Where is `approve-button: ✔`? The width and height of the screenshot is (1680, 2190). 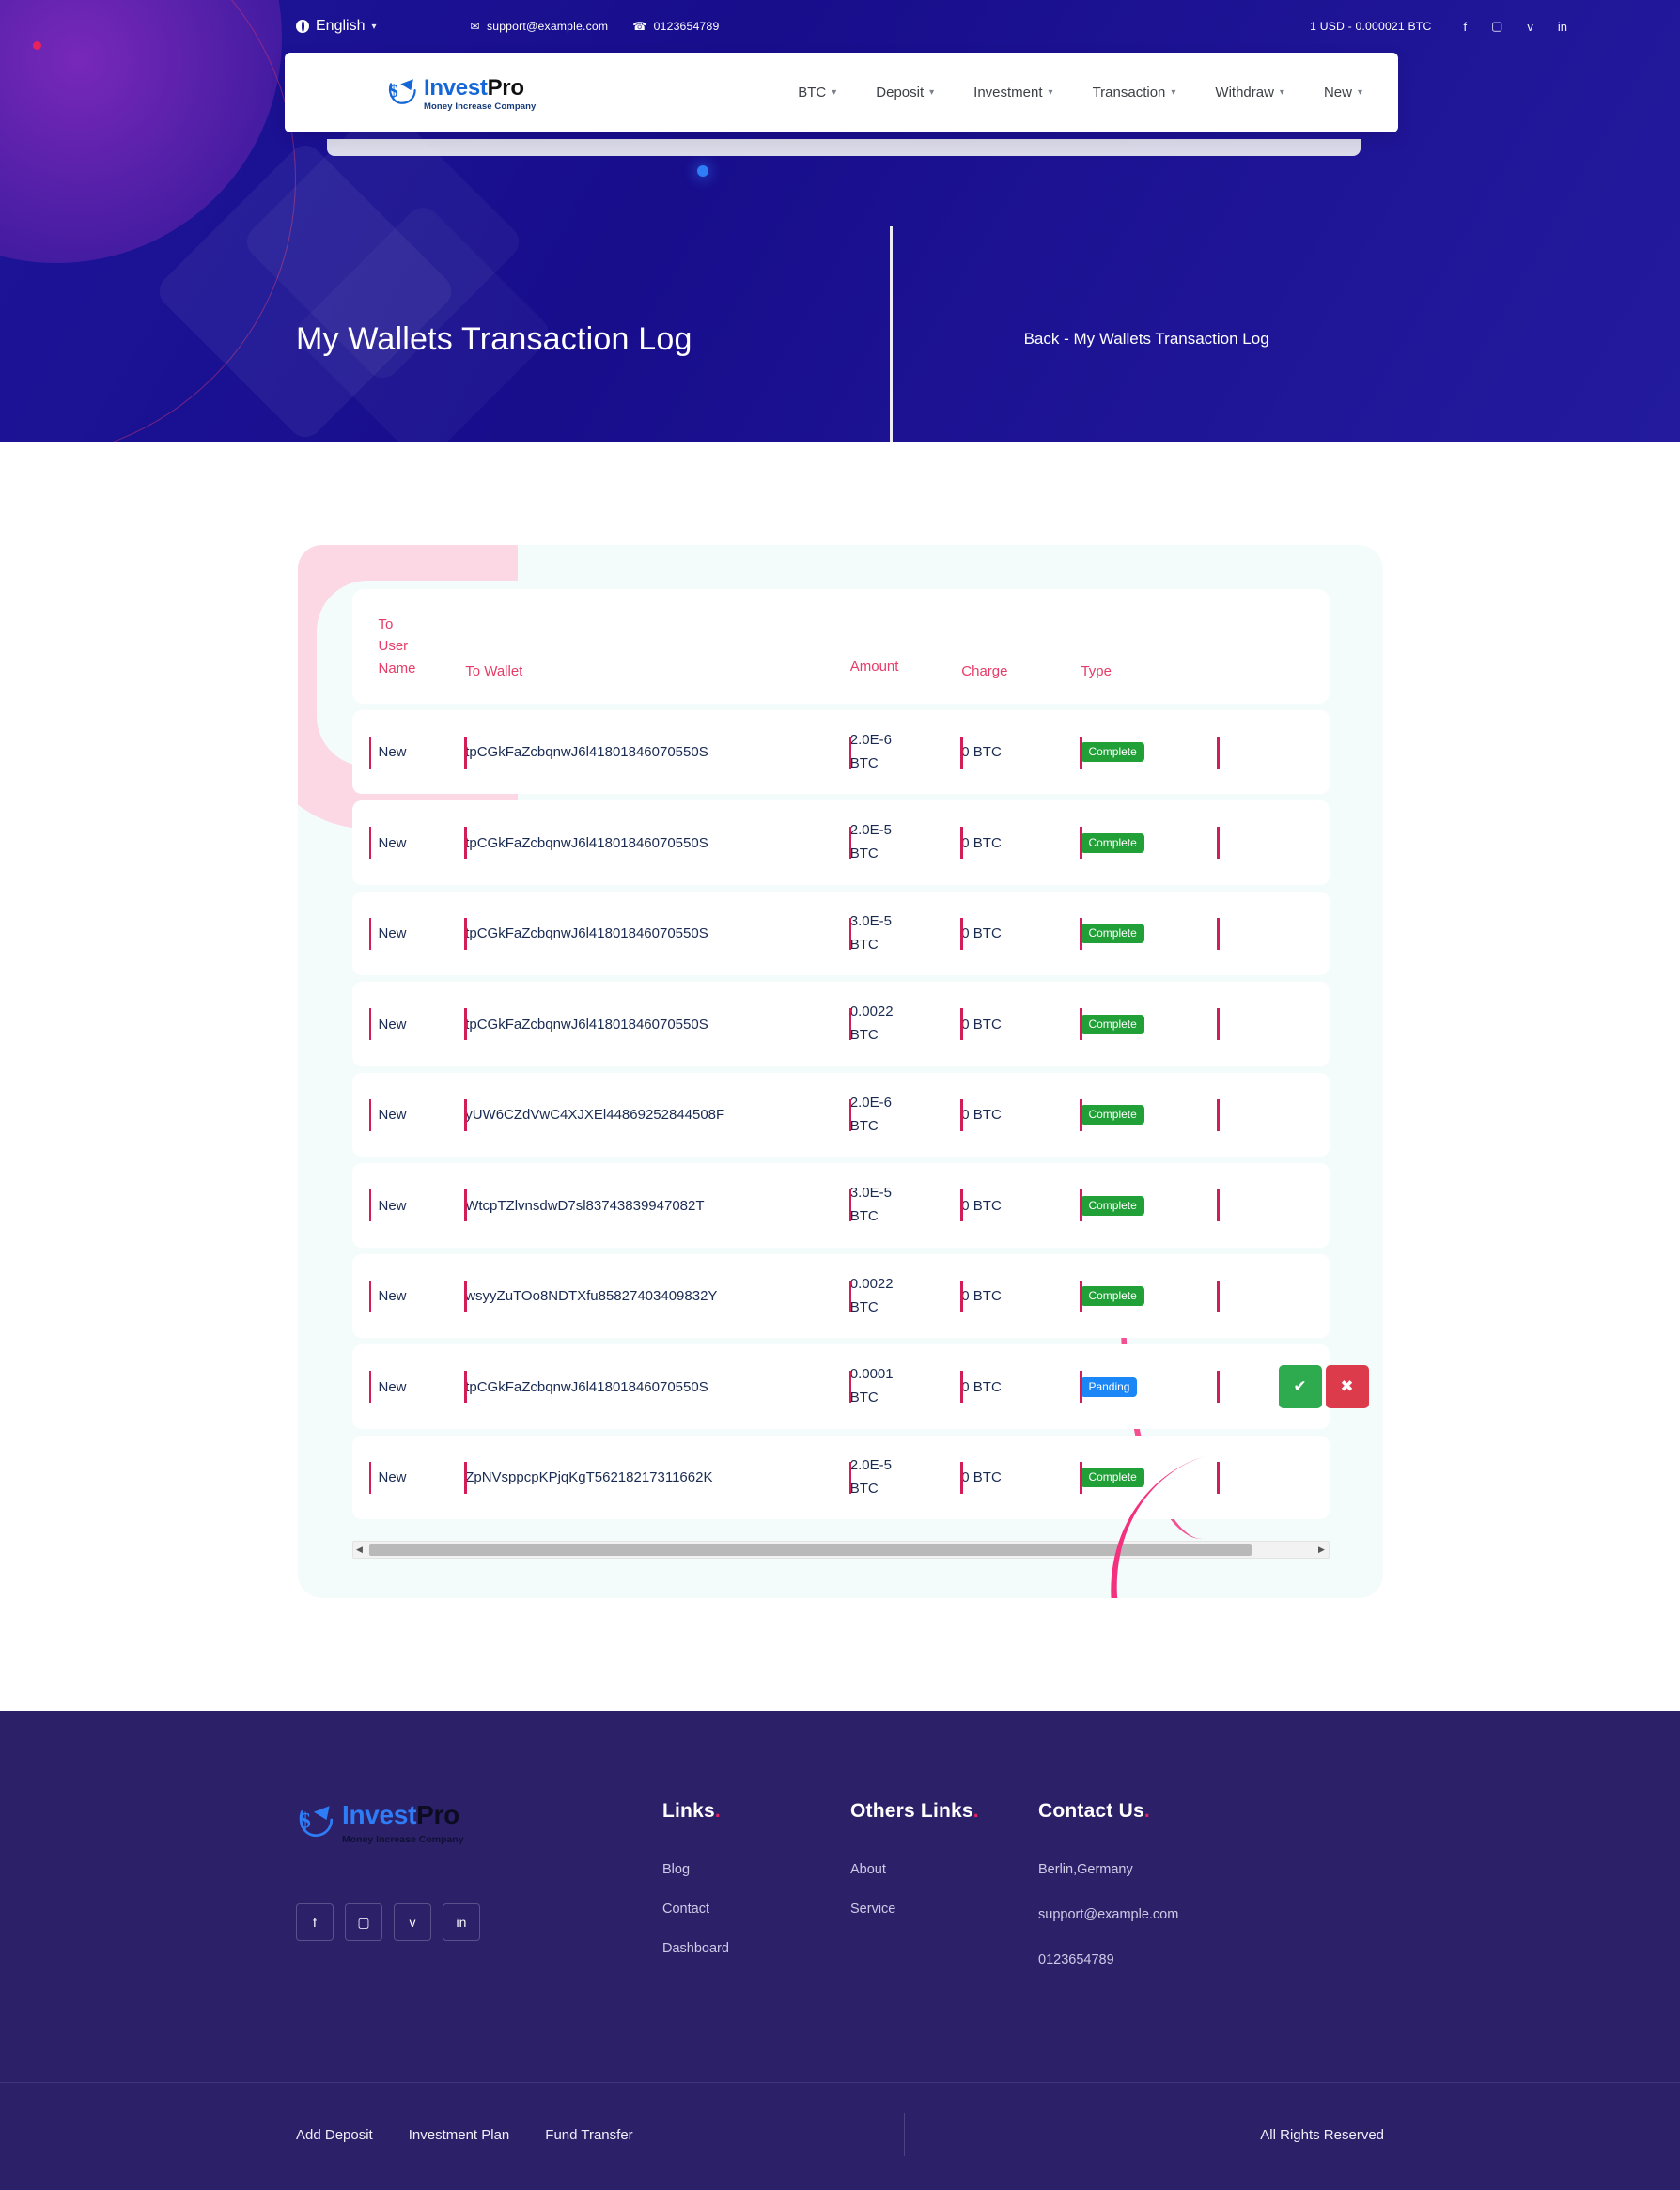
approve-button: ✔ is located at coordinates (1300, 1386).